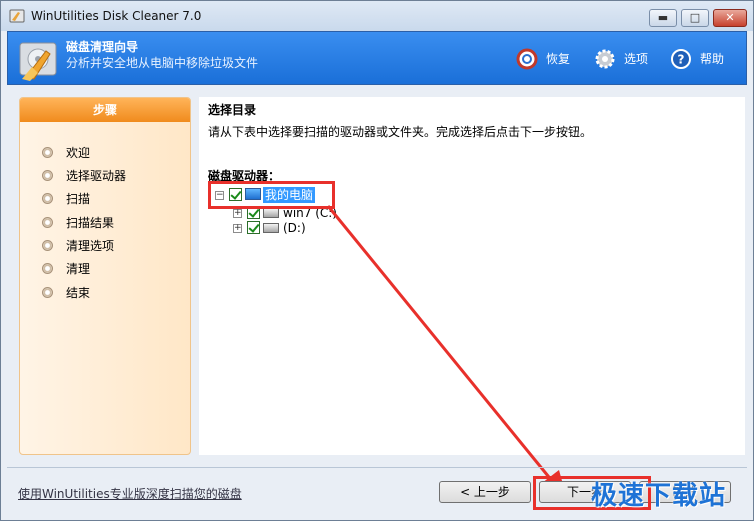 This screenshot has width=754, height=522. I want to click on close-button: ✕, so click(730, 18).